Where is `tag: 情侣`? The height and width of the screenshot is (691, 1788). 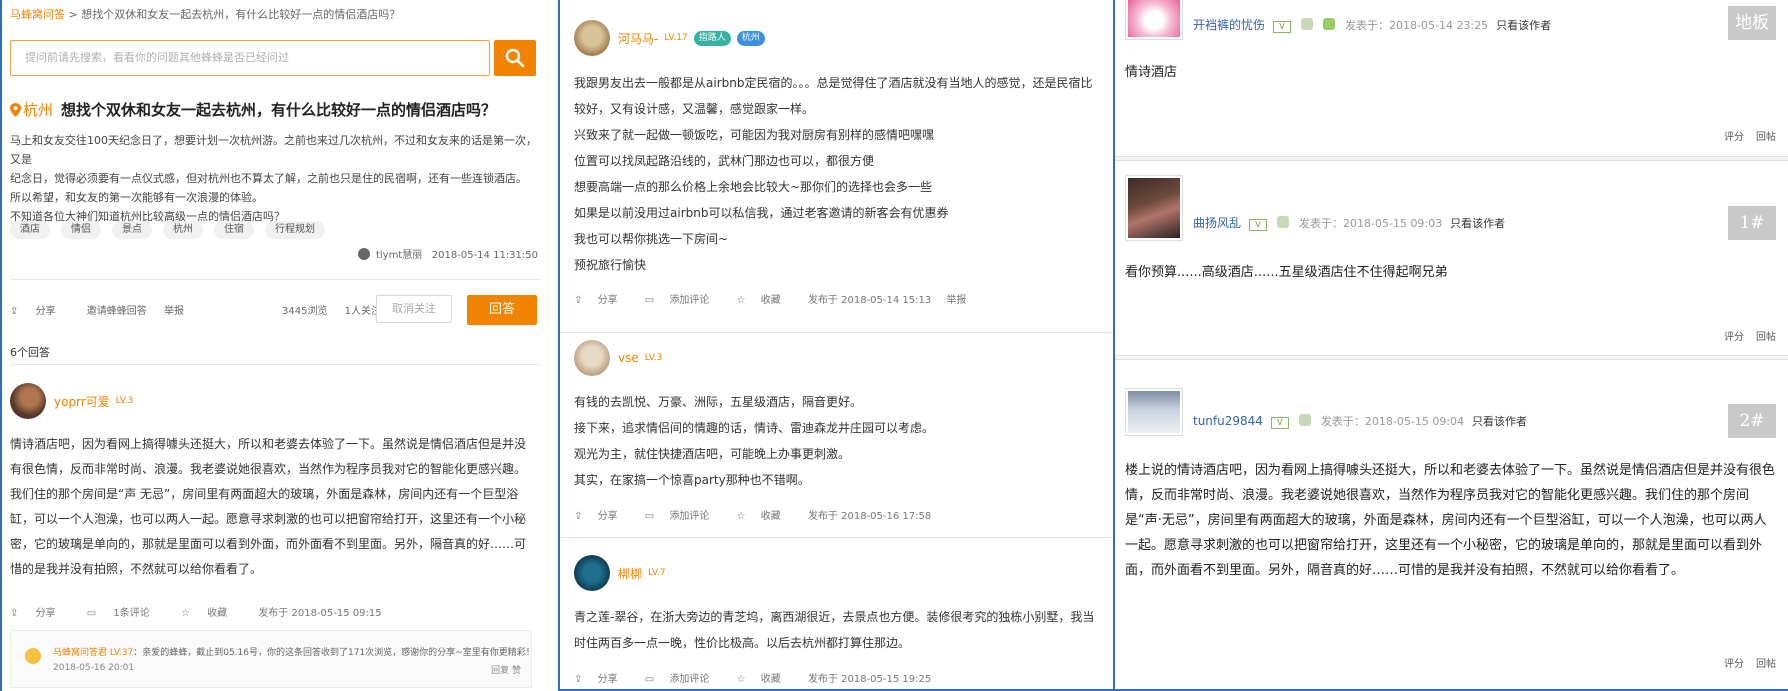 tag: 情侣 is located at coordinates (81, 230).